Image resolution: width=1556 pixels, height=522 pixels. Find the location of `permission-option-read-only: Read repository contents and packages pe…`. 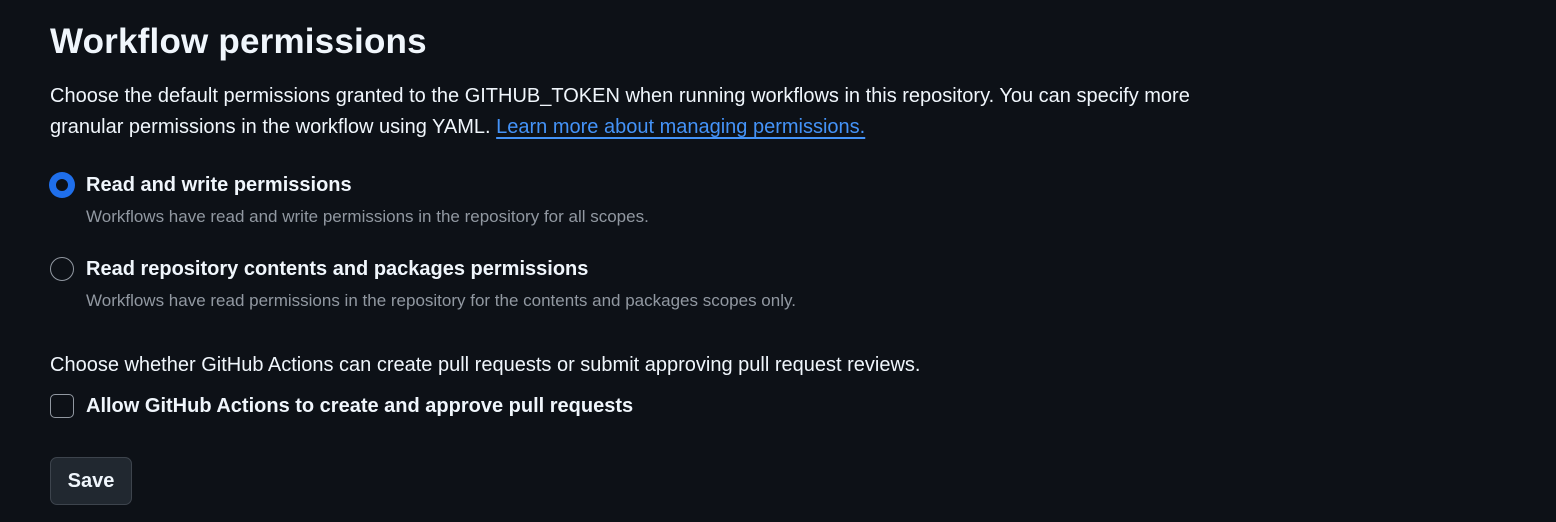

permission-option-read-only: Read repository contents and packages pe… is located at coordinates (423, 284).